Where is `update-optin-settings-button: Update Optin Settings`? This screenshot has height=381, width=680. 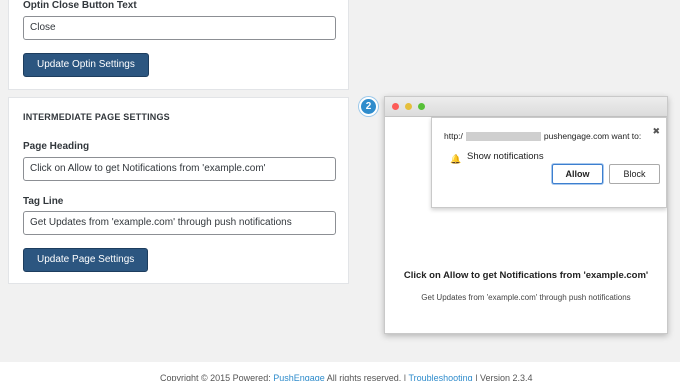 update-optin-settings-button: Update Optin Settings is located at coordinates (86, 65).